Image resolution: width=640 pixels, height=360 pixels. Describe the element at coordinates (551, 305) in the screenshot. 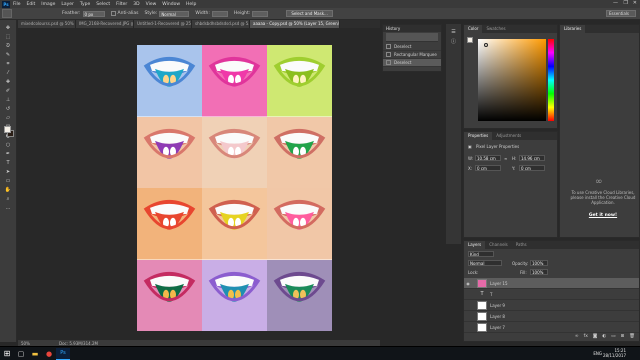

I see `layer-row: Layer 9` at that location.